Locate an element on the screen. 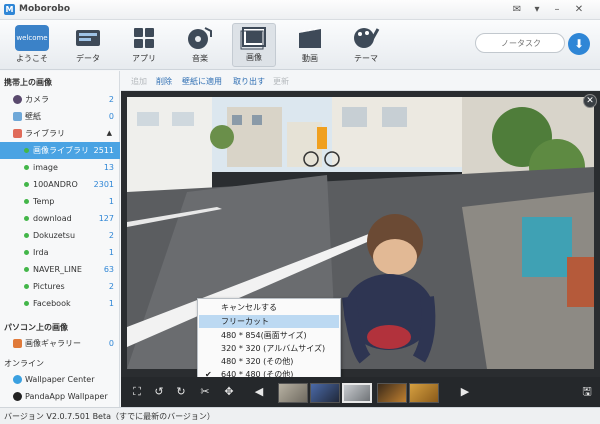  toolbar-label: 音楽 is located at coordinates (200, 58).